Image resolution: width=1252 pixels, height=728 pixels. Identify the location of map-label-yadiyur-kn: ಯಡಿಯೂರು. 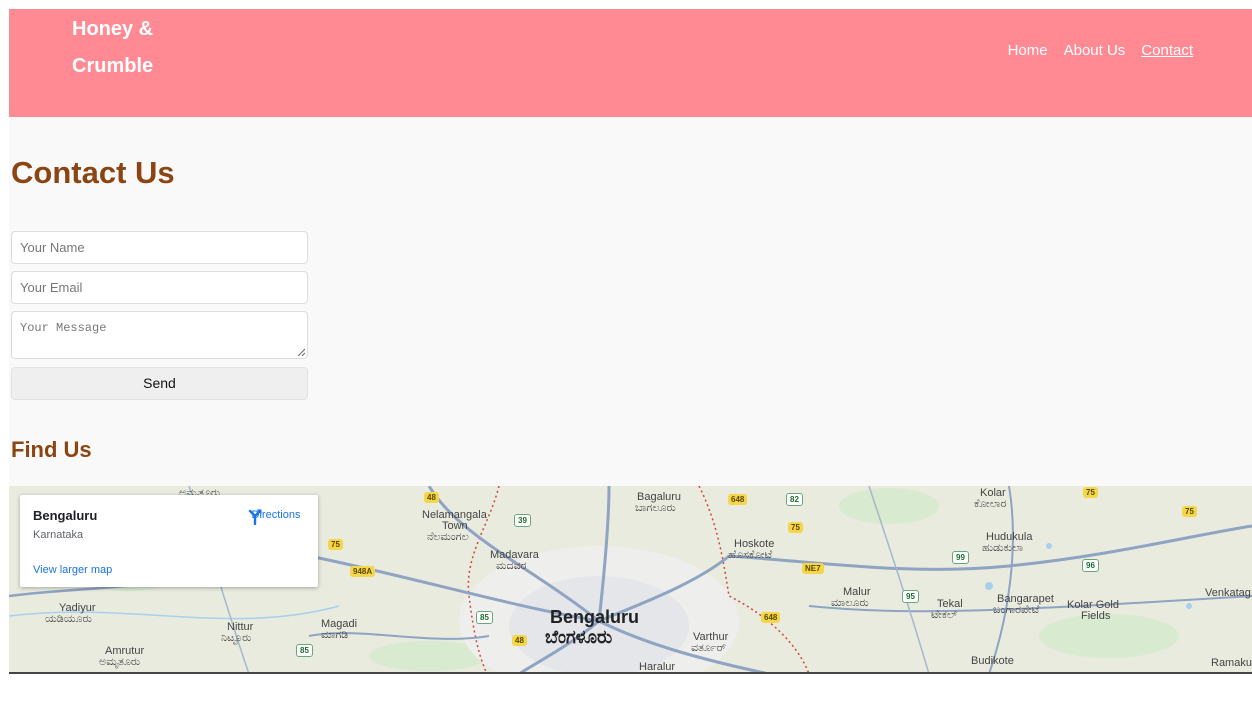
(68, 619).